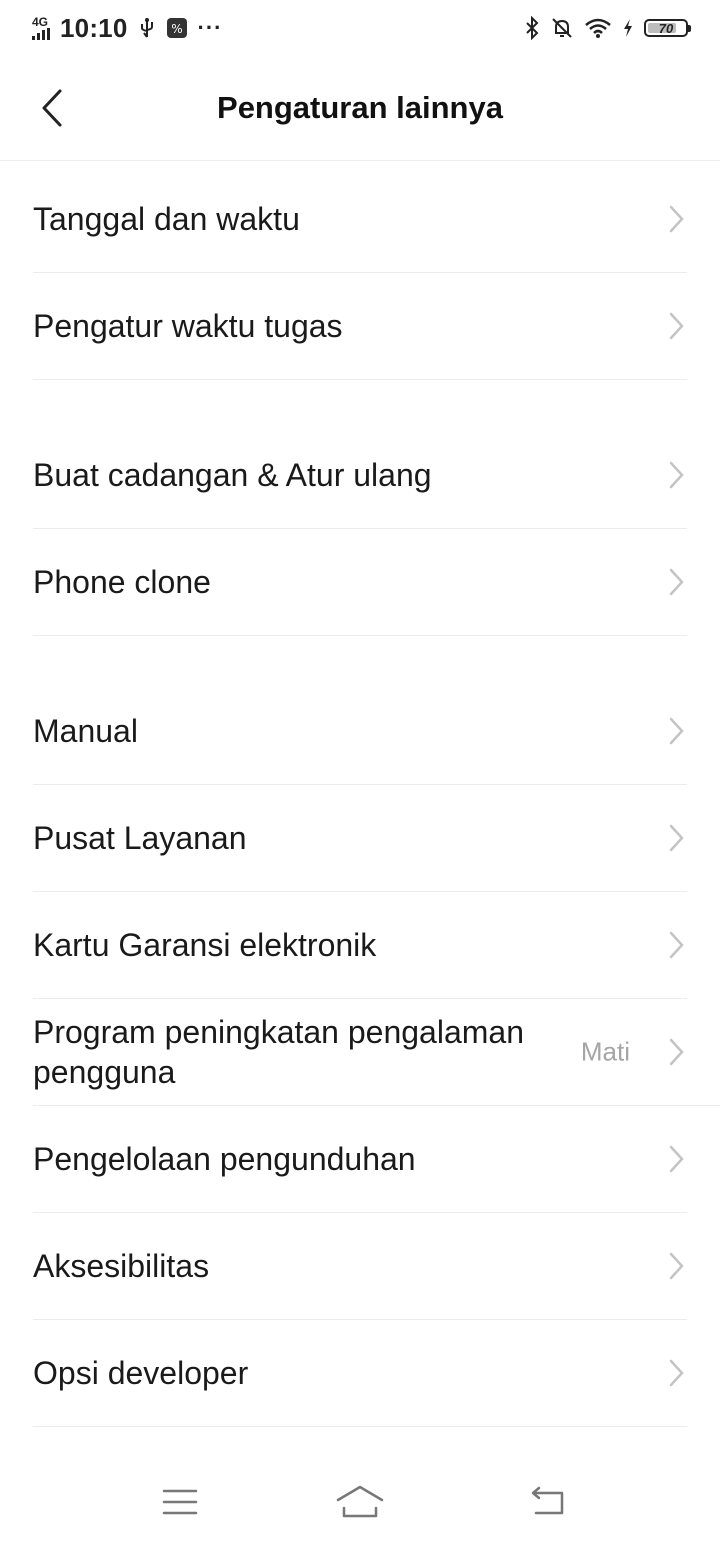  Describe the element at coordinates (628, 28) in the screenshot. I see `charging-icon` at that location.